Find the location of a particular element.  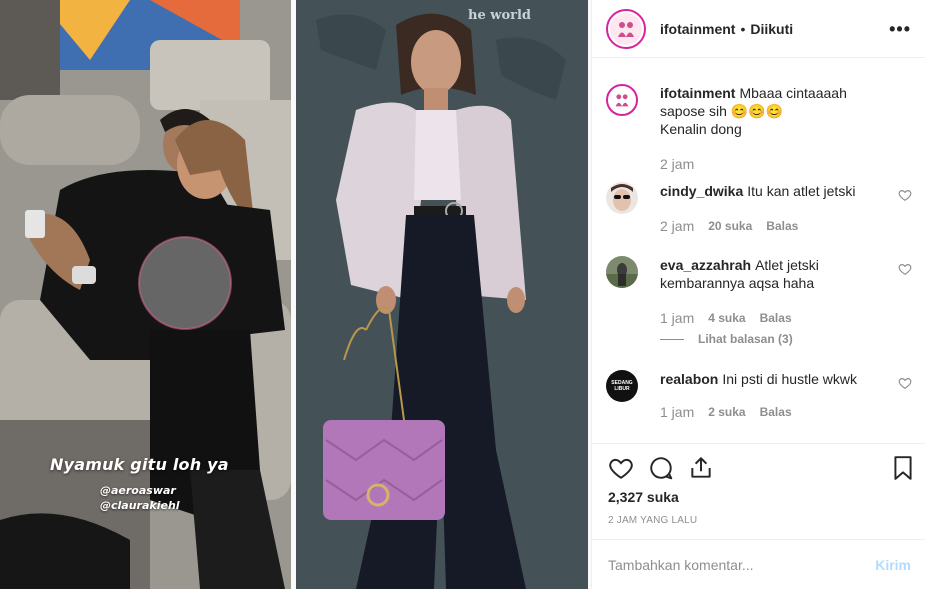

story-tag-claurakiehl: @claurakiehl is located at coordinates (140, 505).